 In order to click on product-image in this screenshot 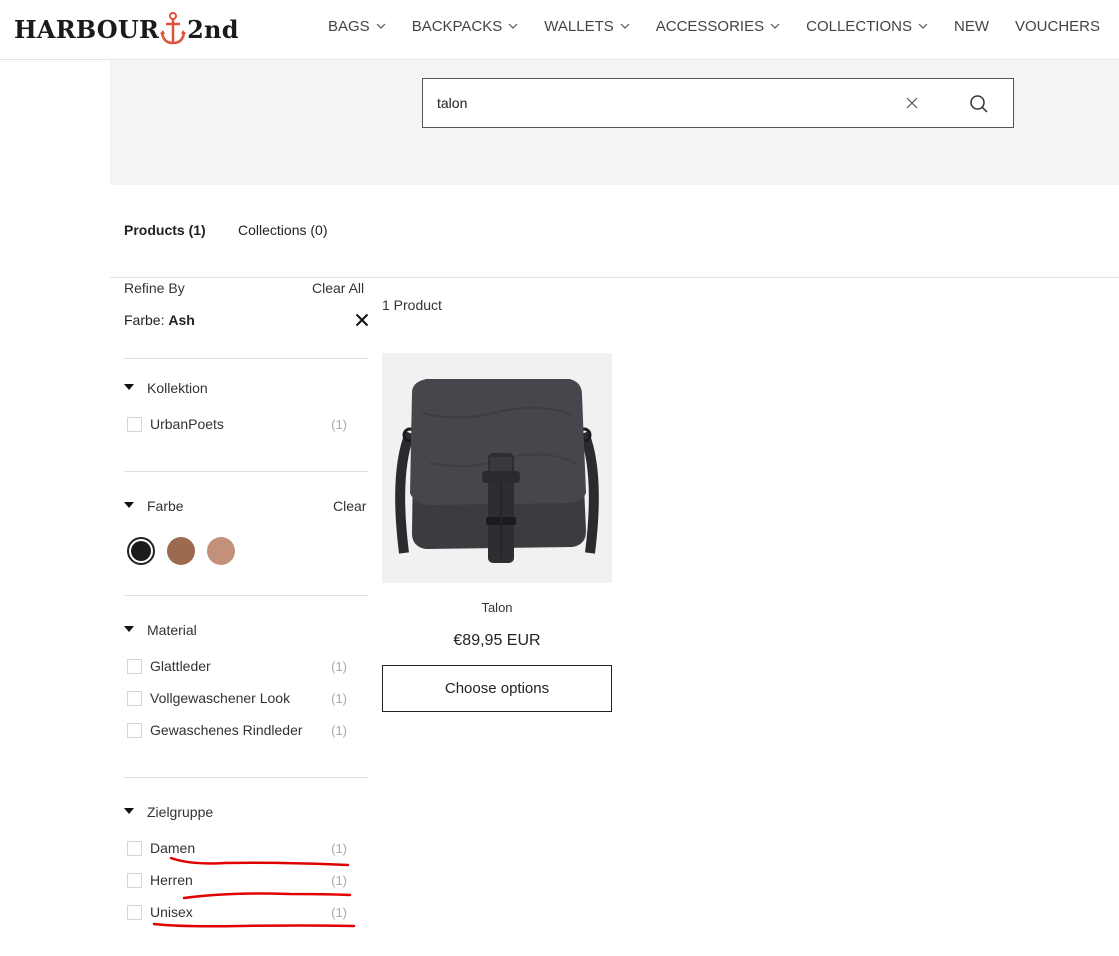, I will do `click(497, 468)`.